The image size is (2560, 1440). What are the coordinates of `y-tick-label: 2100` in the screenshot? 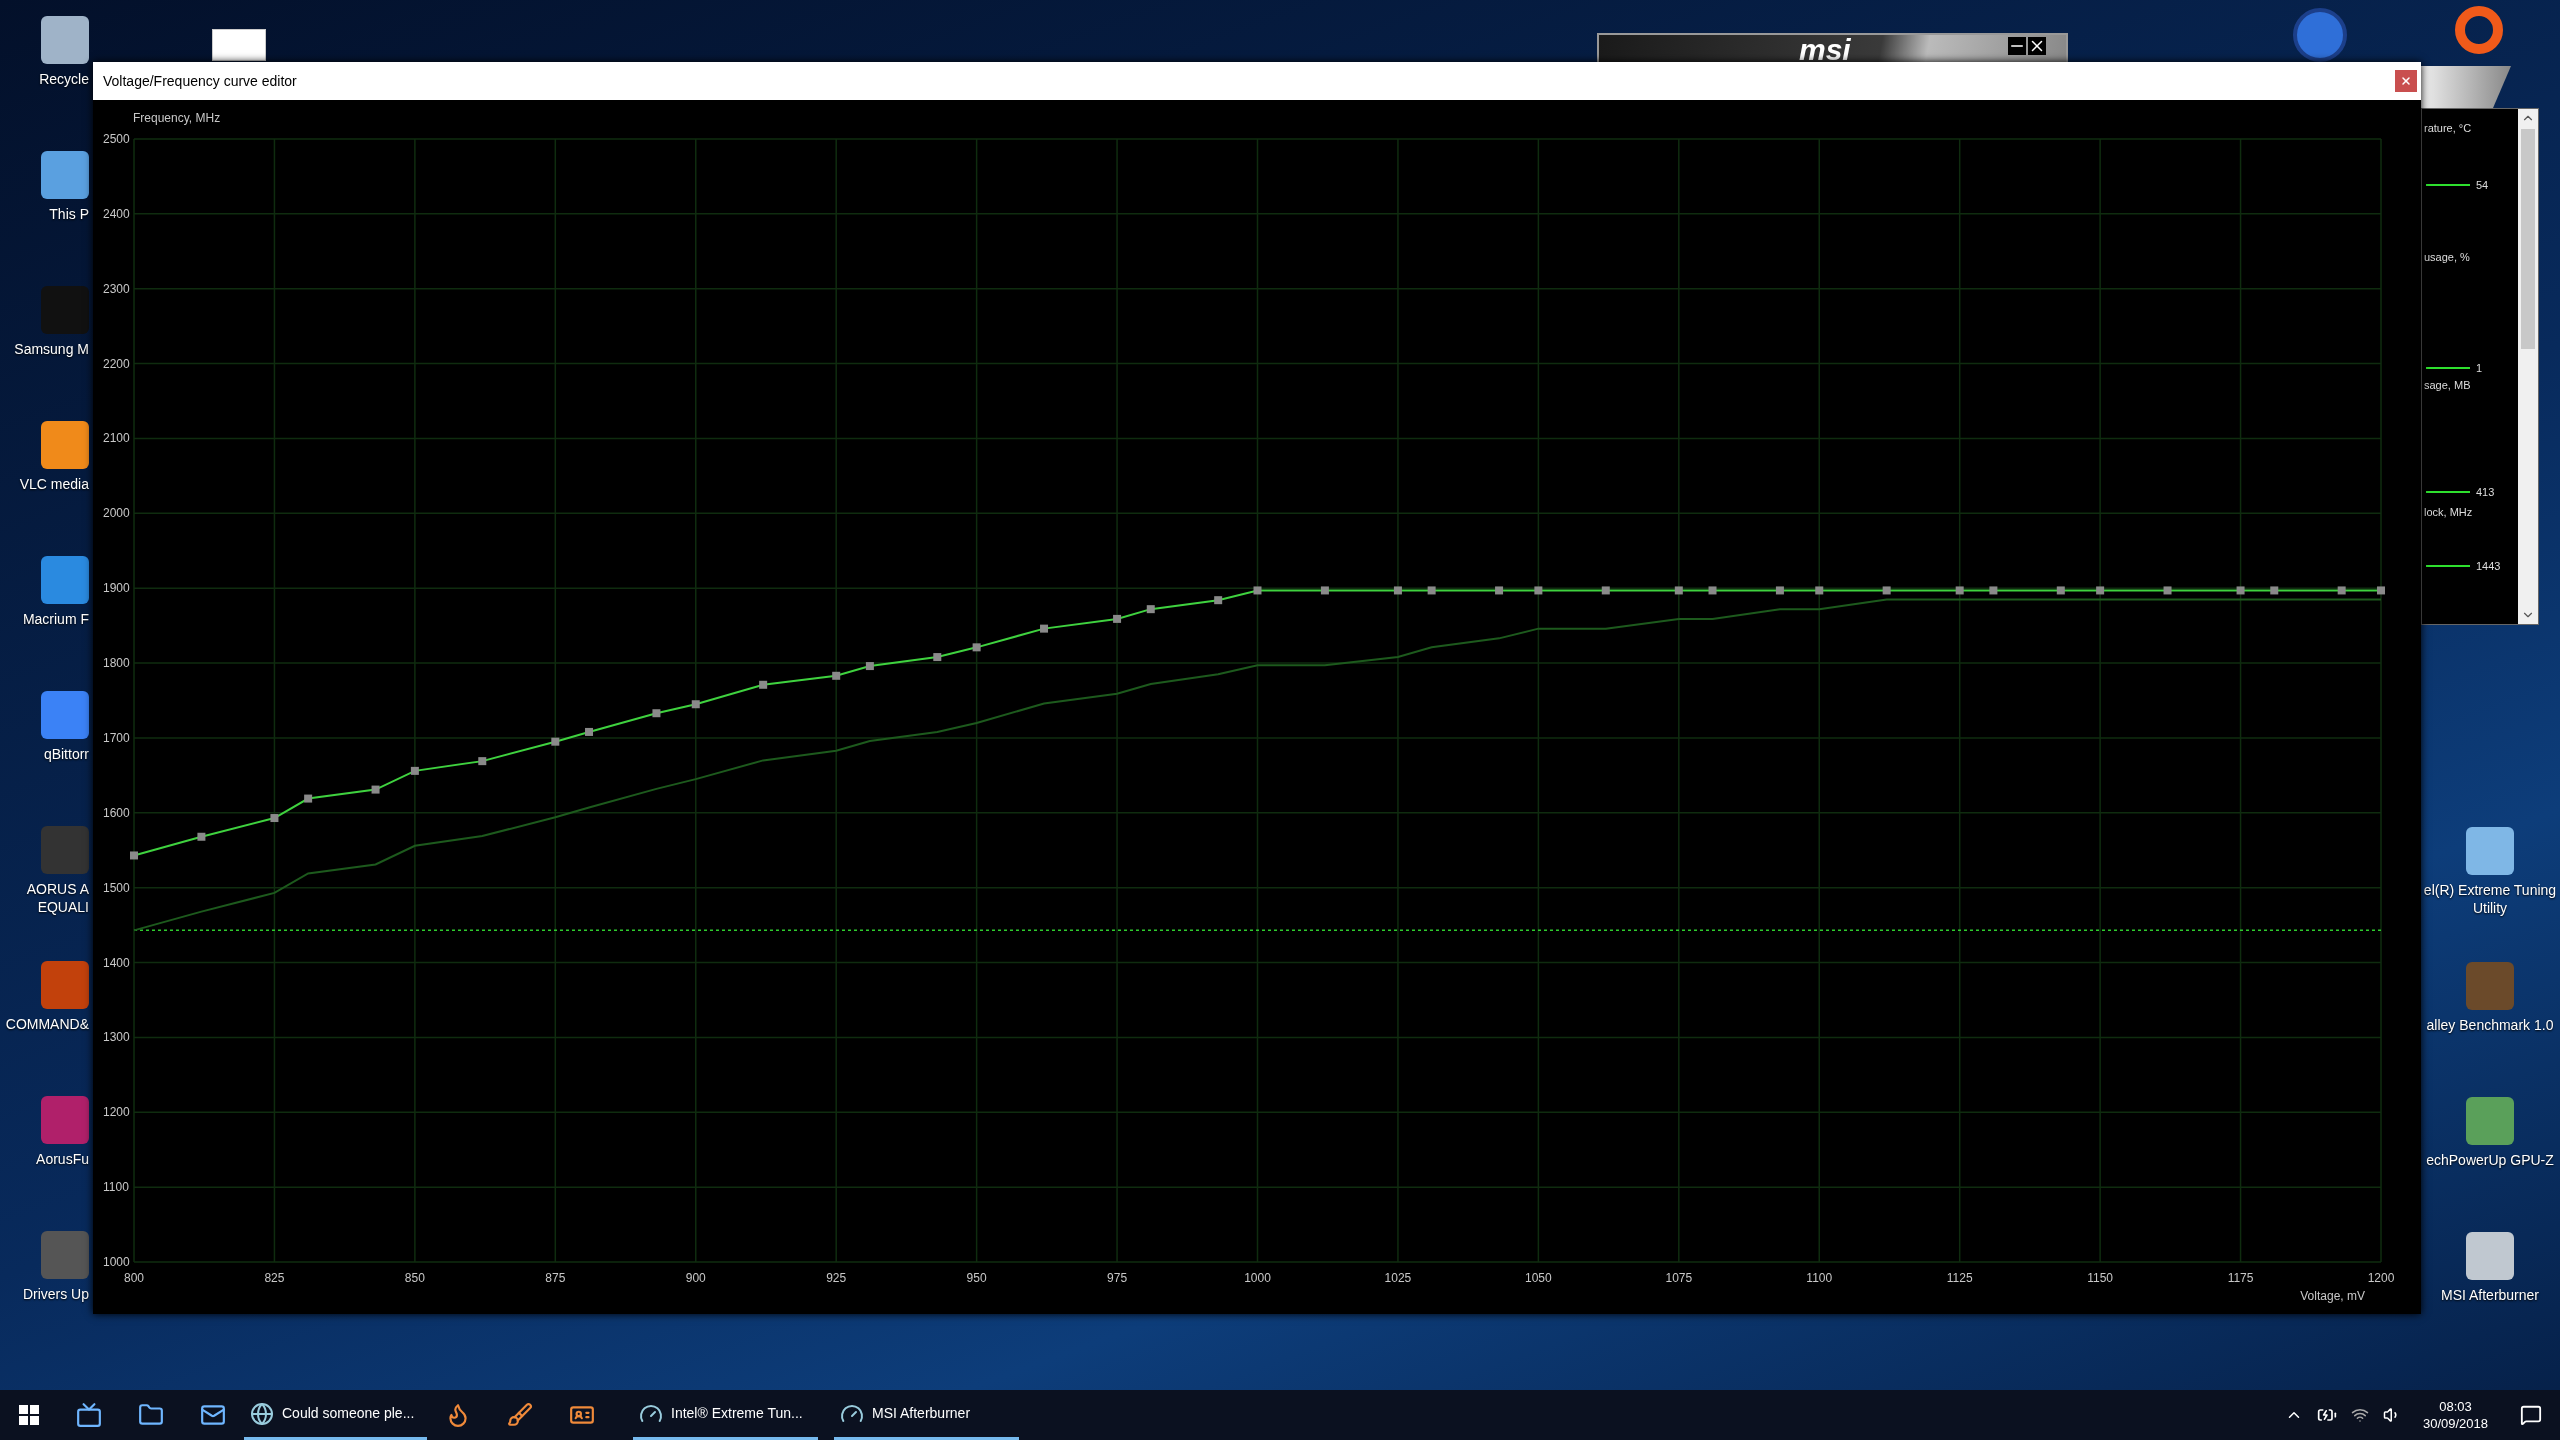 It's located at (116, 438).